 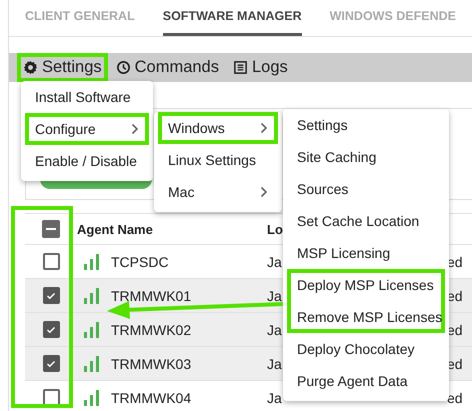 I want to click on column-header: Agent Name, so click(x=115, y=229).